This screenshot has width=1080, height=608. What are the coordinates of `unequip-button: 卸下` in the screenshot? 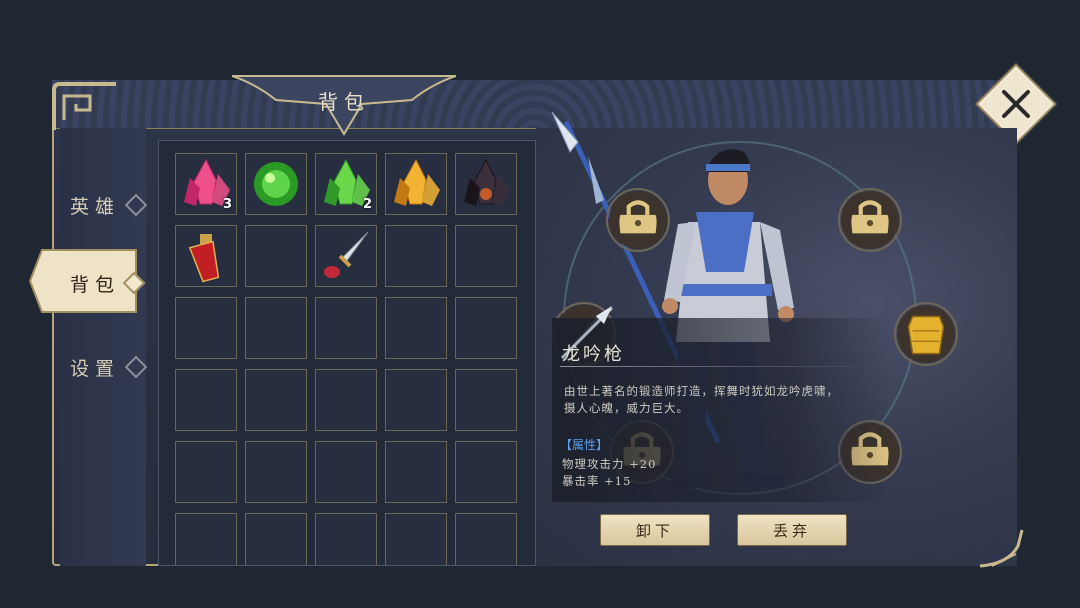 It's located at (655, 530).